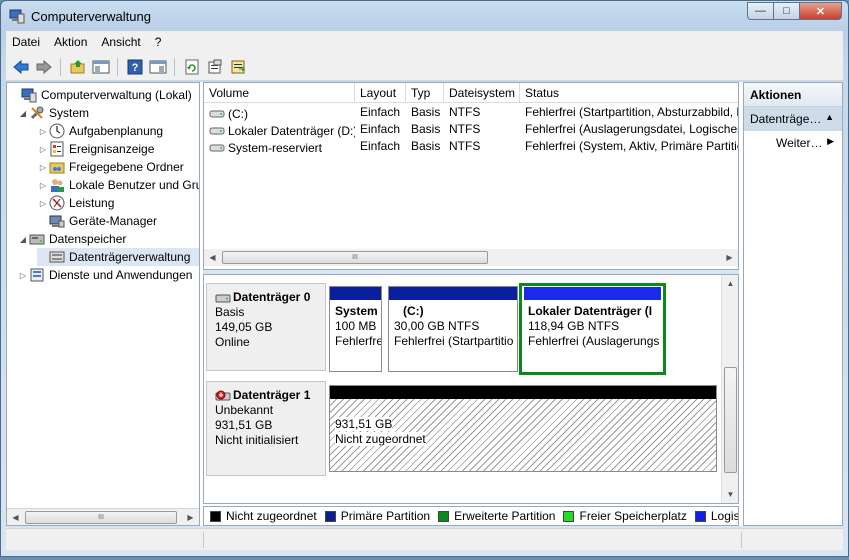 The height and width of the screenshot is (560, 849). What do you see at coordinates (829, 121) in the screenshot?
I see `collapse-up-icon: ▲` at bounding box center [829, 121].